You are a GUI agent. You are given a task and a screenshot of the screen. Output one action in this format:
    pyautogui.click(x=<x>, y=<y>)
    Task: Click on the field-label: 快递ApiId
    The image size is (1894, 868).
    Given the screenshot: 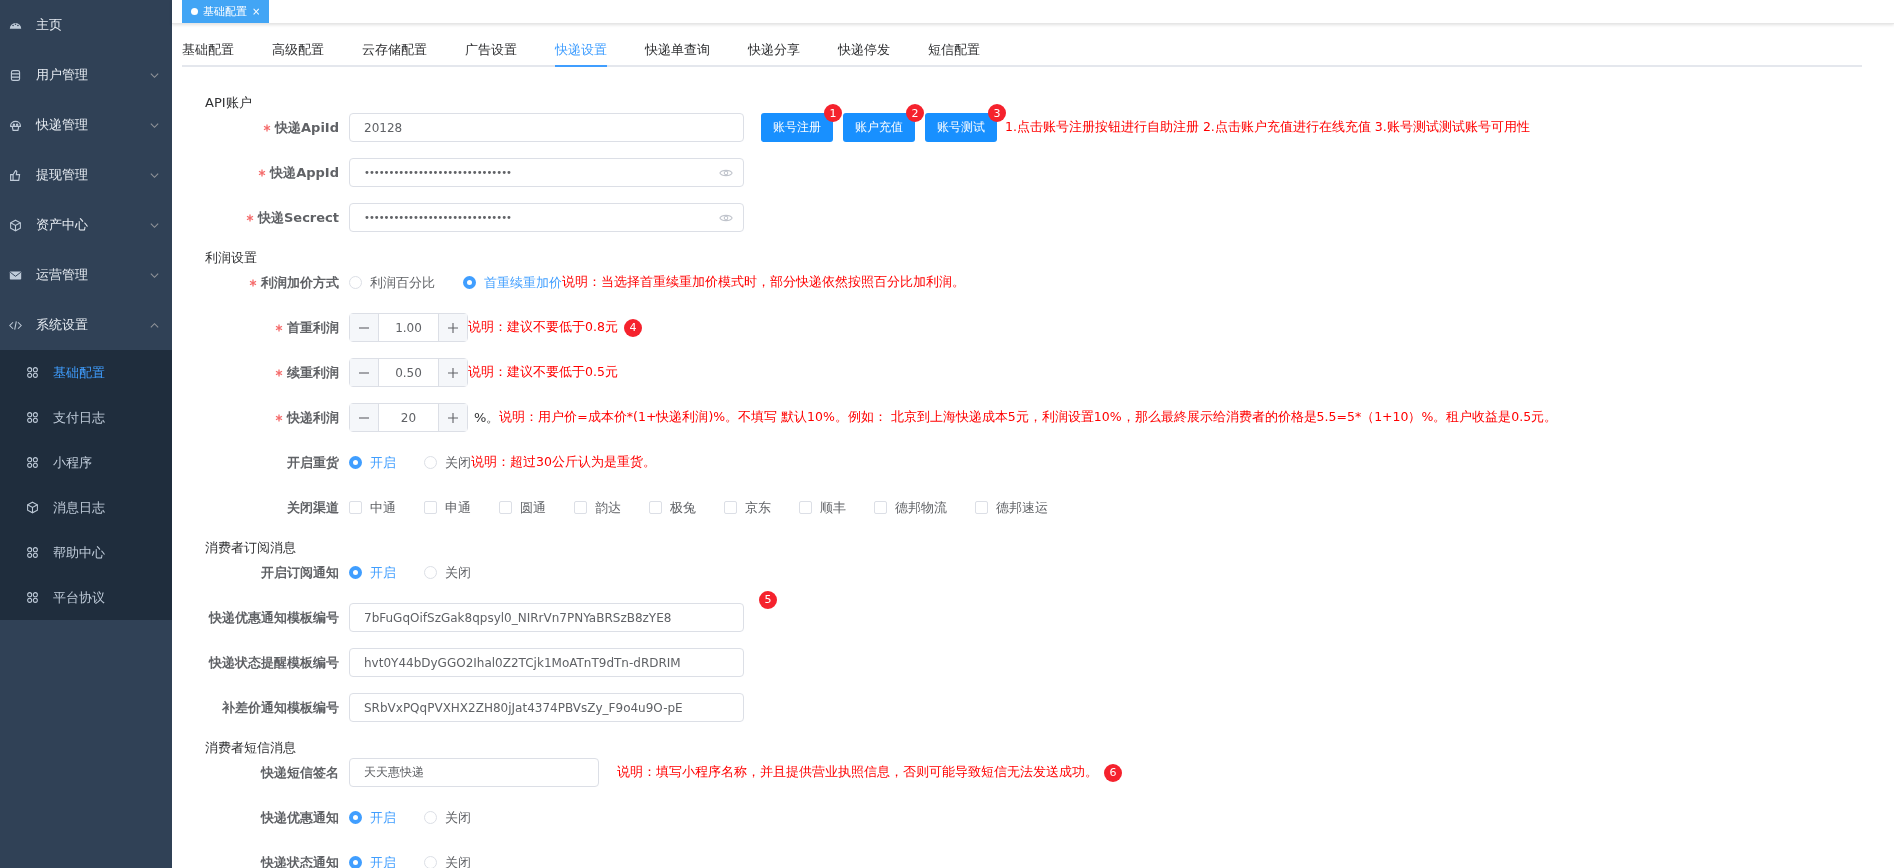 What is the action you would take?
    pyautogui.click(x=307, y=127)
    